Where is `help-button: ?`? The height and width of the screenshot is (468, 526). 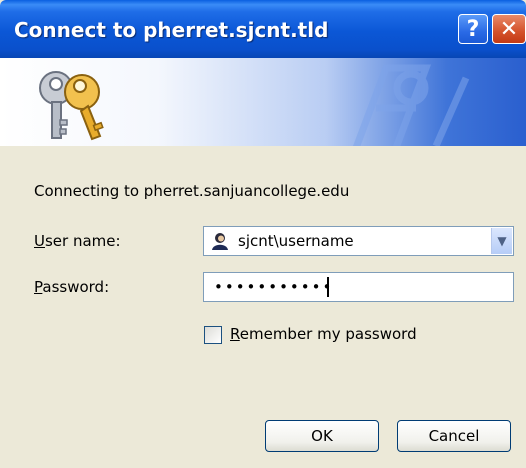
help-button: ? is located at coordinates (473, 29).